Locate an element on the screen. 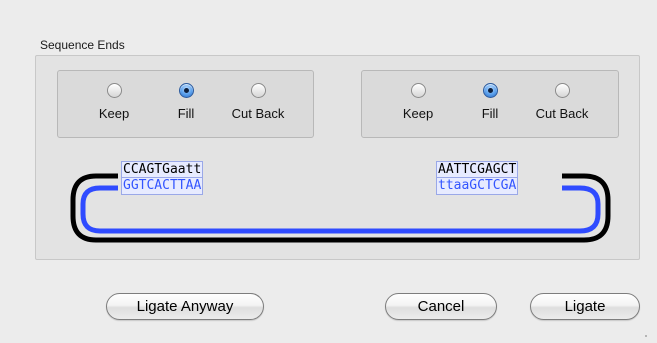 This screenshot has width=657, height=343. right-bottom-strand-sequence: ttaaGCTCGA is located at coordinates (477, 186).